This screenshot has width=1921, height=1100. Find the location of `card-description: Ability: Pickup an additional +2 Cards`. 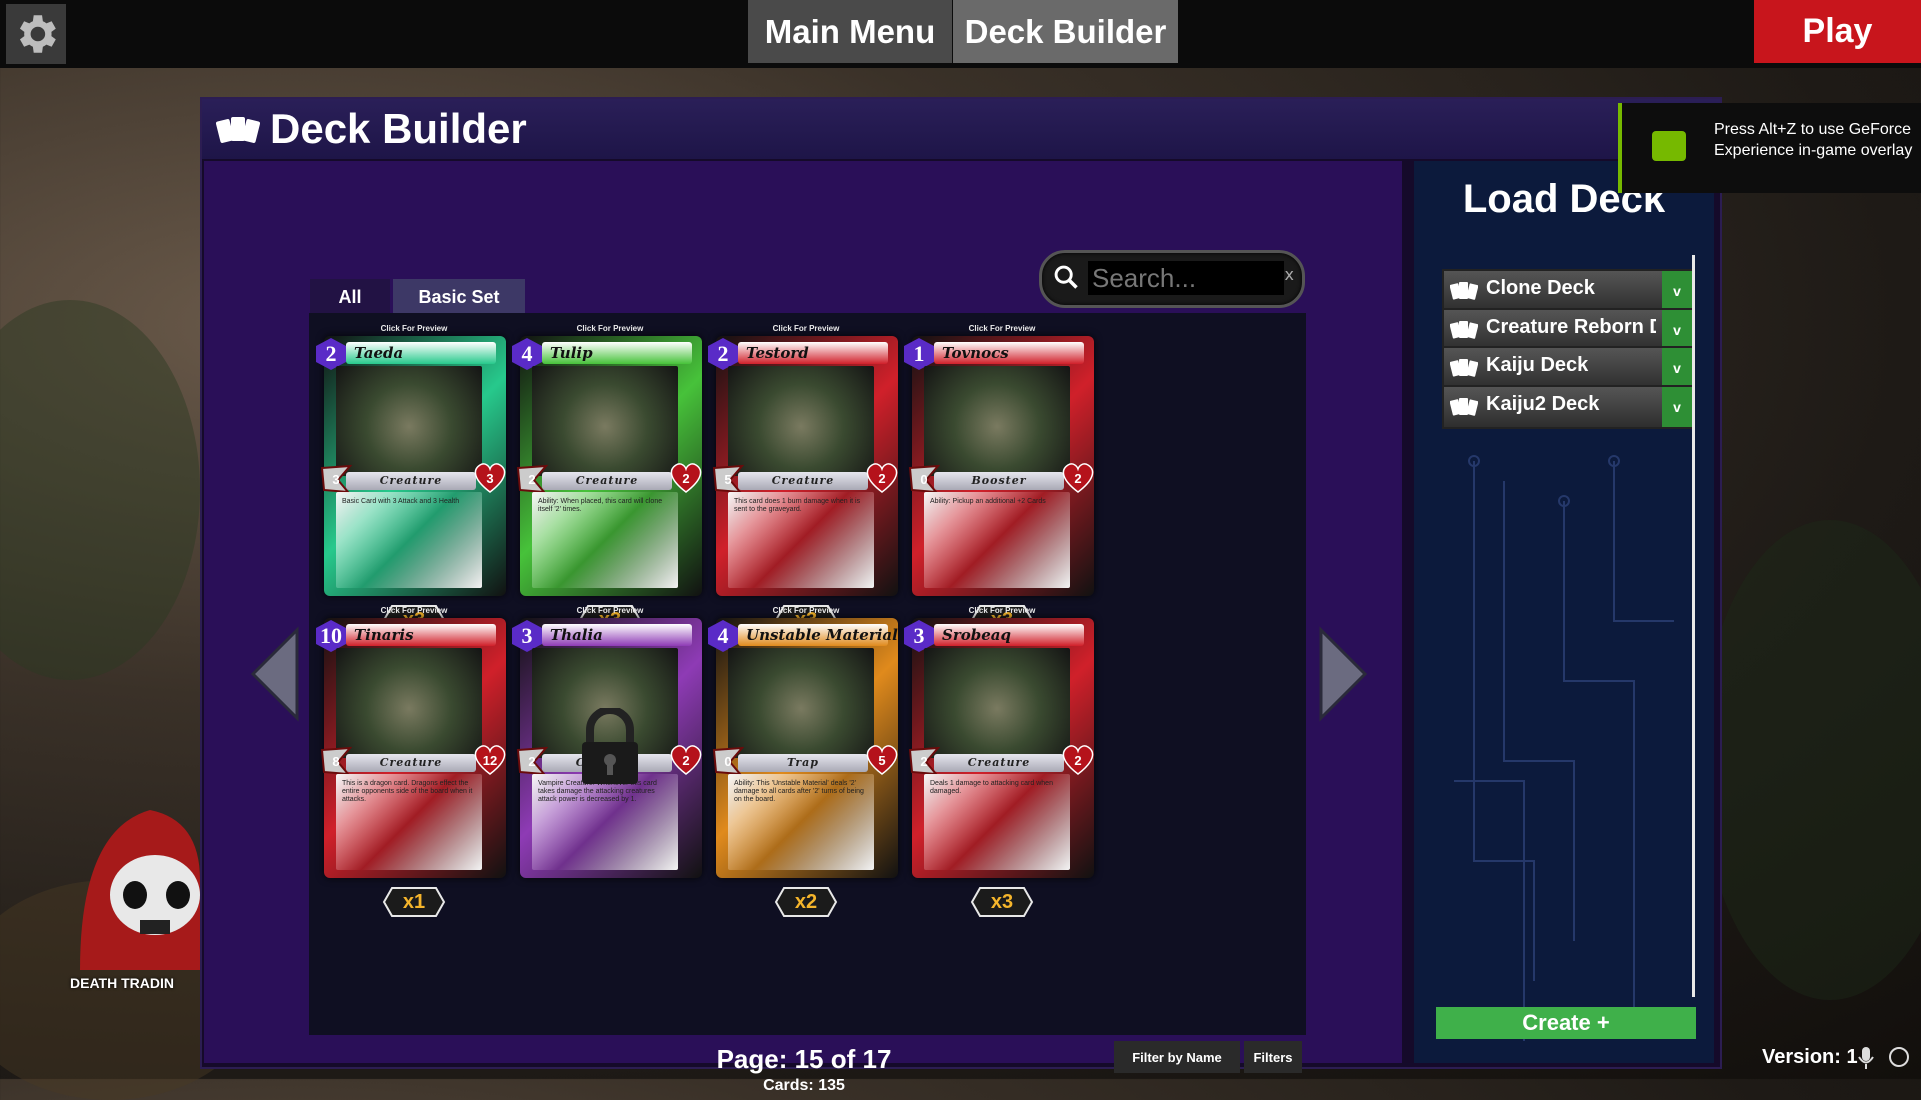

card-description: Ability: Pickup an additional +2 Cards is located at coordinates (988, 501).